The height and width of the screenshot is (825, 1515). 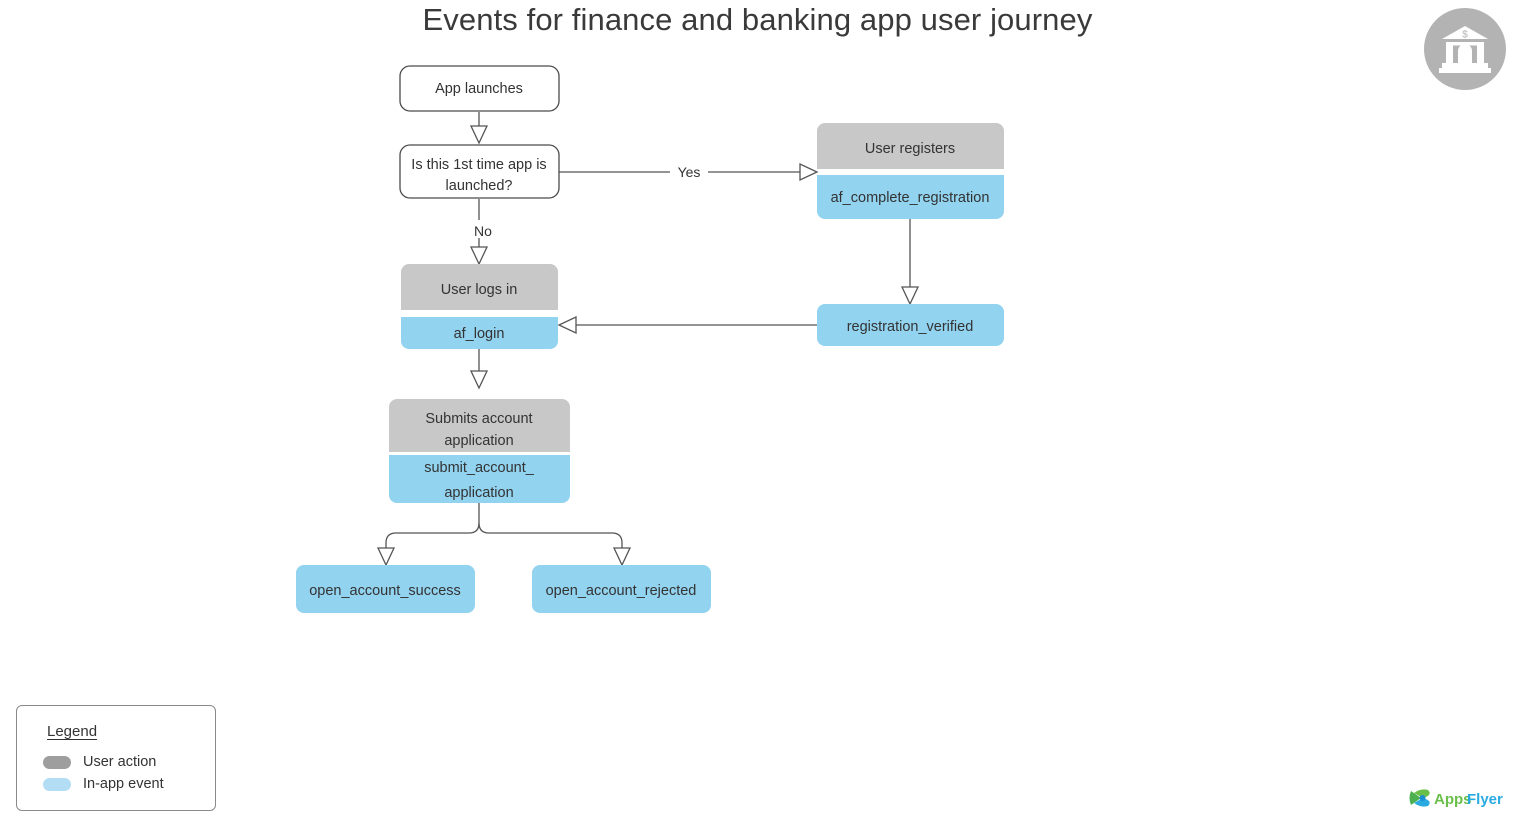 What do you see at coordinates (1419, 798) in the screenshot?
I see `appsflyer-mark` at bounding box center [1419, 798].